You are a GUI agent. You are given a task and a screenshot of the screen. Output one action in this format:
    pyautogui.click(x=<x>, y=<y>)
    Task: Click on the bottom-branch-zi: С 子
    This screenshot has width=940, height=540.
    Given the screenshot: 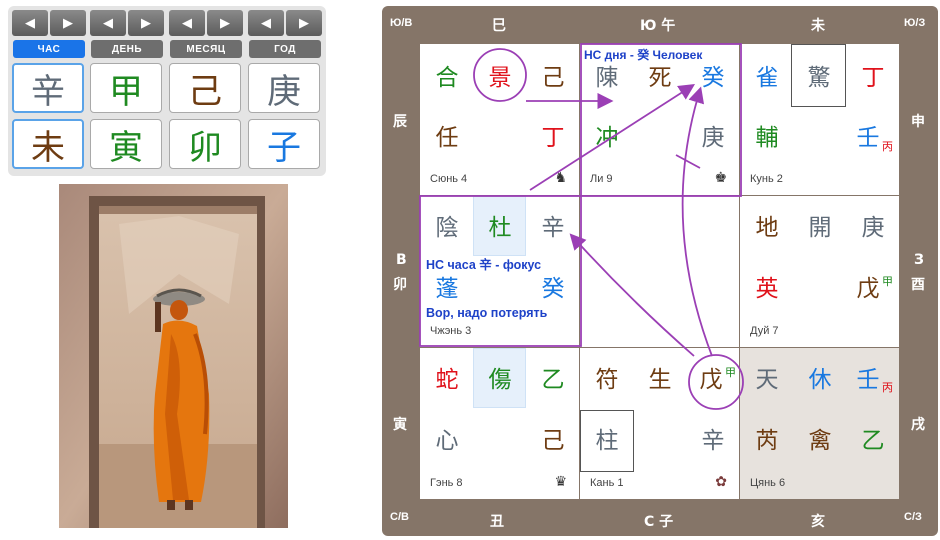 What is the action you would take?
    pyautogui.click(x=659, y=522)
    